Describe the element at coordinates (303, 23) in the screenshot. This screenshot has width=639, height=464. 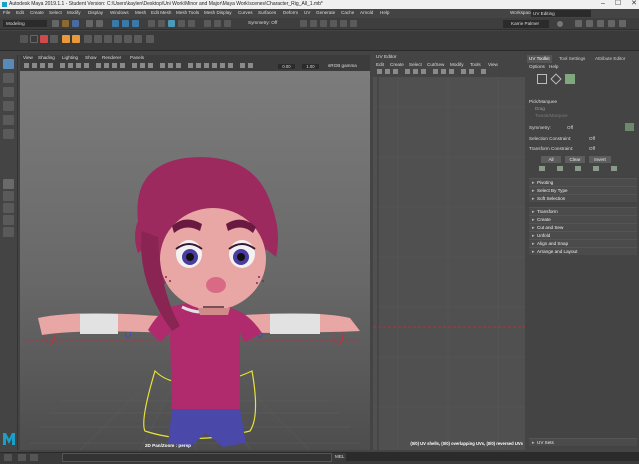
I see `magnet-icon` at that location.